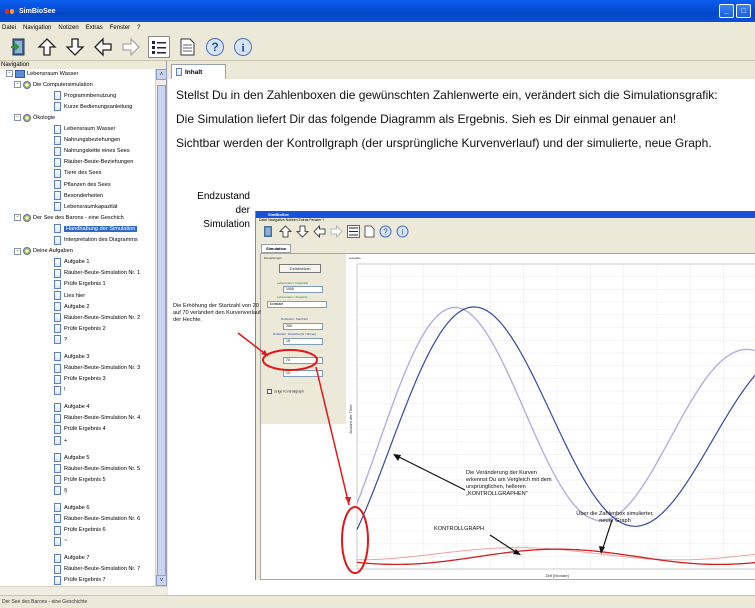 This screenshot has width=755, height=608. Describe the element at coordinates (198, 71) in the screenshot. I see `tab-inhalt: Inhalt` at that location.